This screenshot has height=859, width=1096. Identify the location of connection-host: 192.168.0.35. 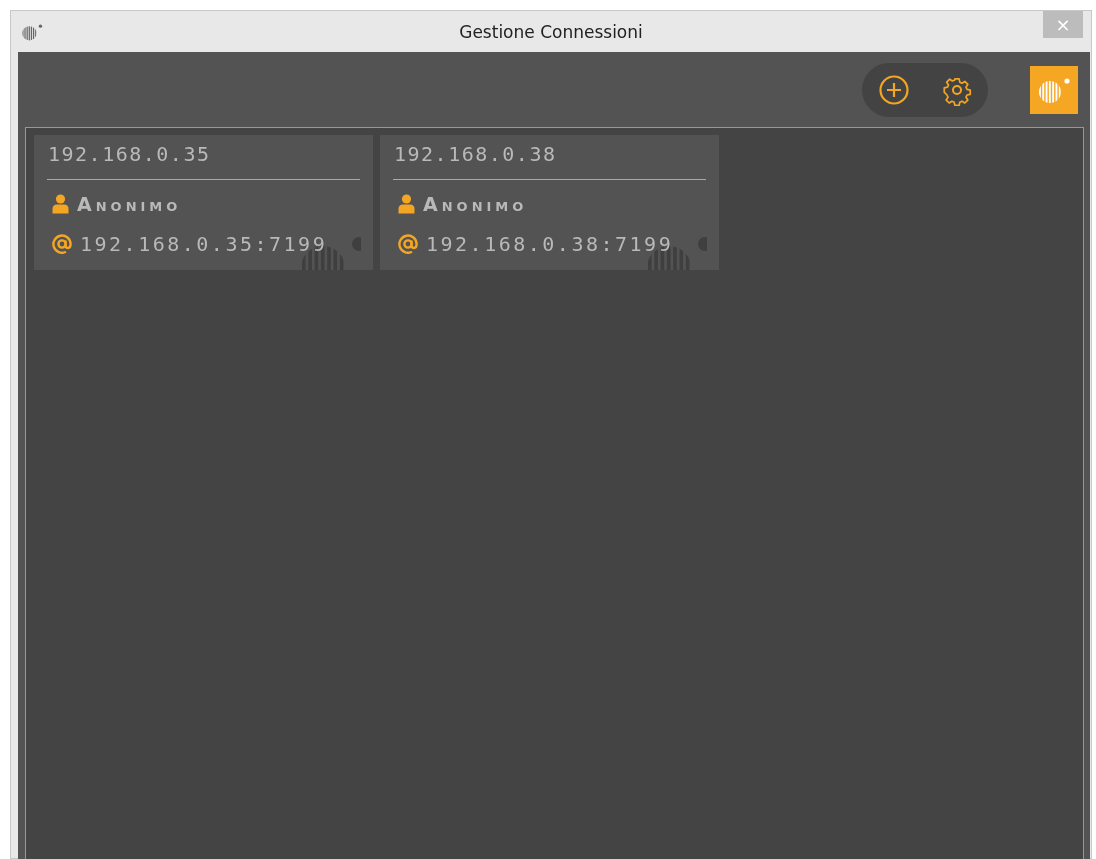
(129, 154).